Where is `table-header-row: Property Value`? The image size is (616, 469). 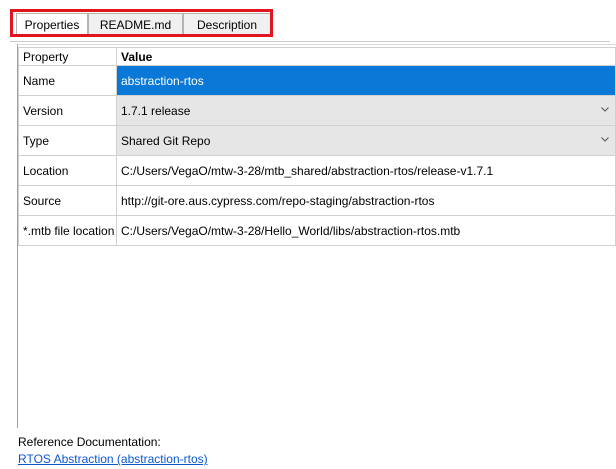
table-header-row: Property Value is located at coordinates (317, 56).